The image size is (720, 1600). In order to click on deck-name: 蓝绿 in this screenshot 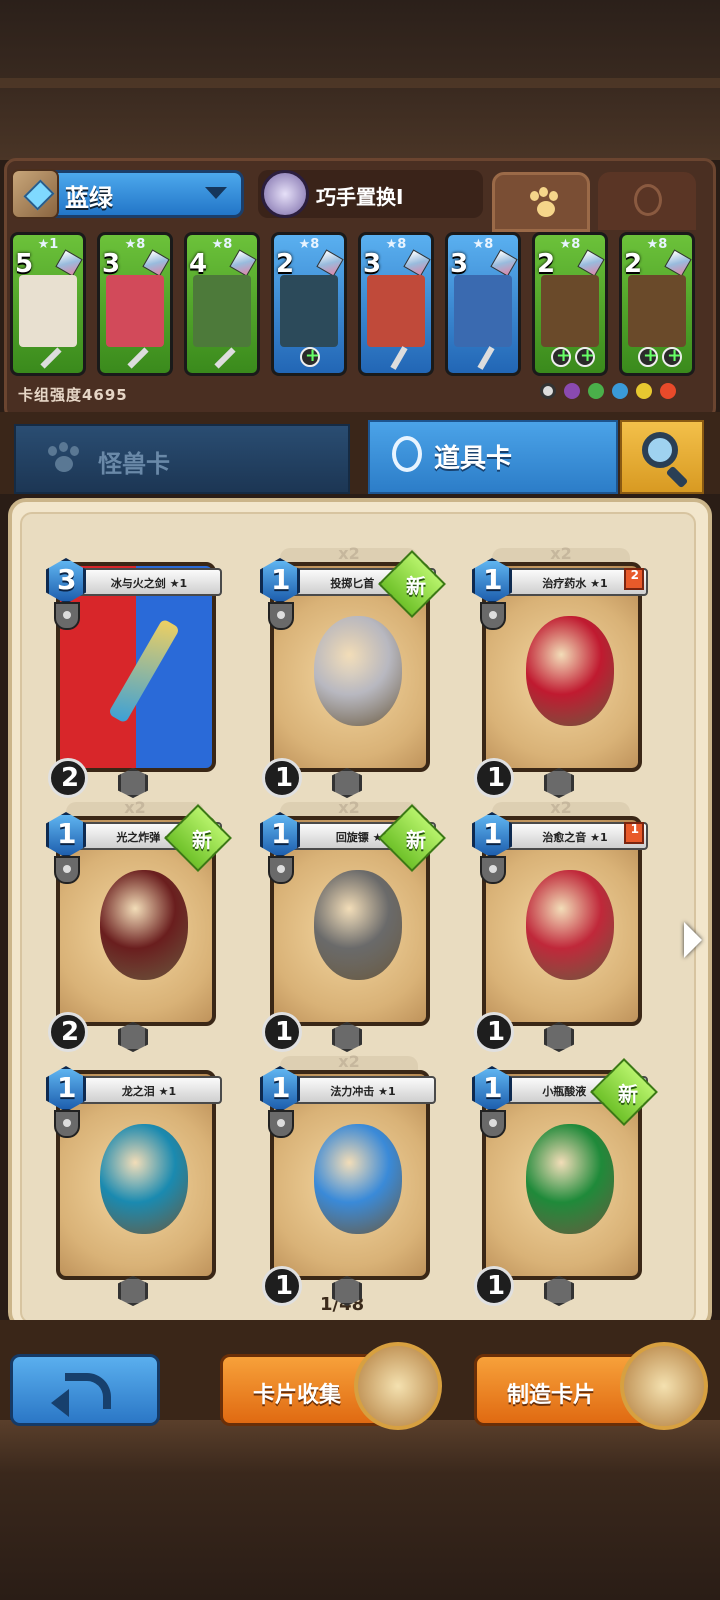, I will do `click(89, 198)`.